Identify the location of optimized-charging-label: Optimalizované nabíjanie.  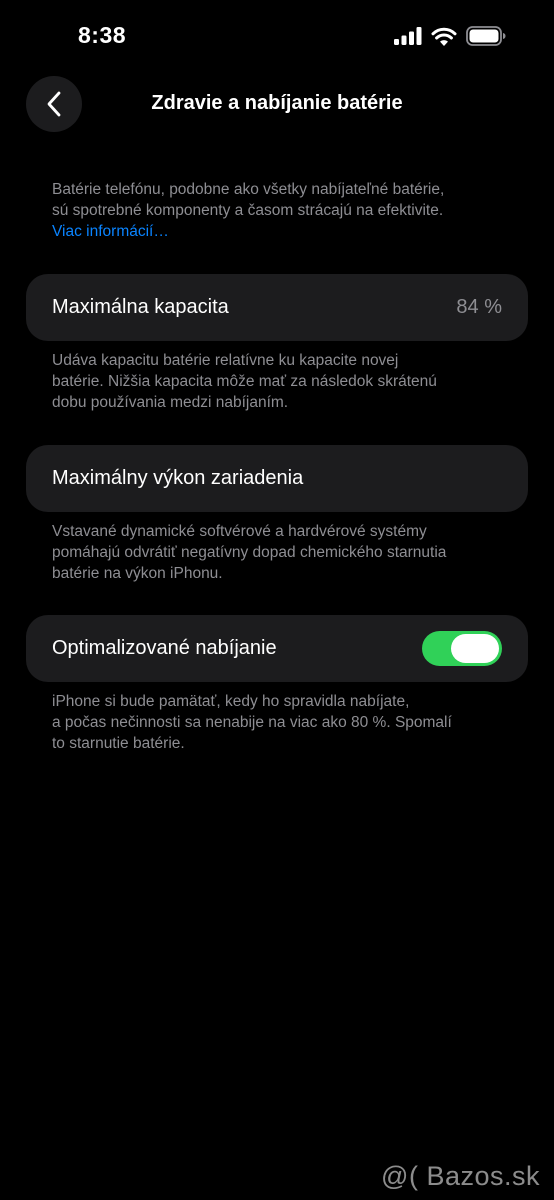
(164, 648).